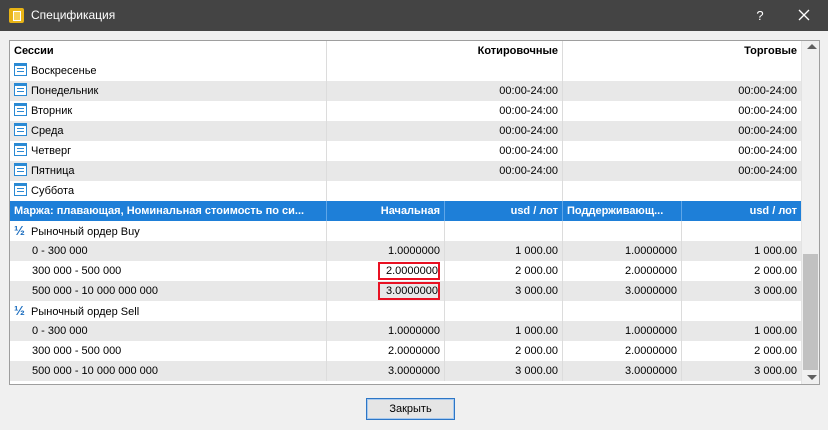 Image resolution: width=828 pixels, height=430 pixels. Describe the element at coordinates (810, 312) in the screenshot. I see `scrollbar-thumb` at that location.